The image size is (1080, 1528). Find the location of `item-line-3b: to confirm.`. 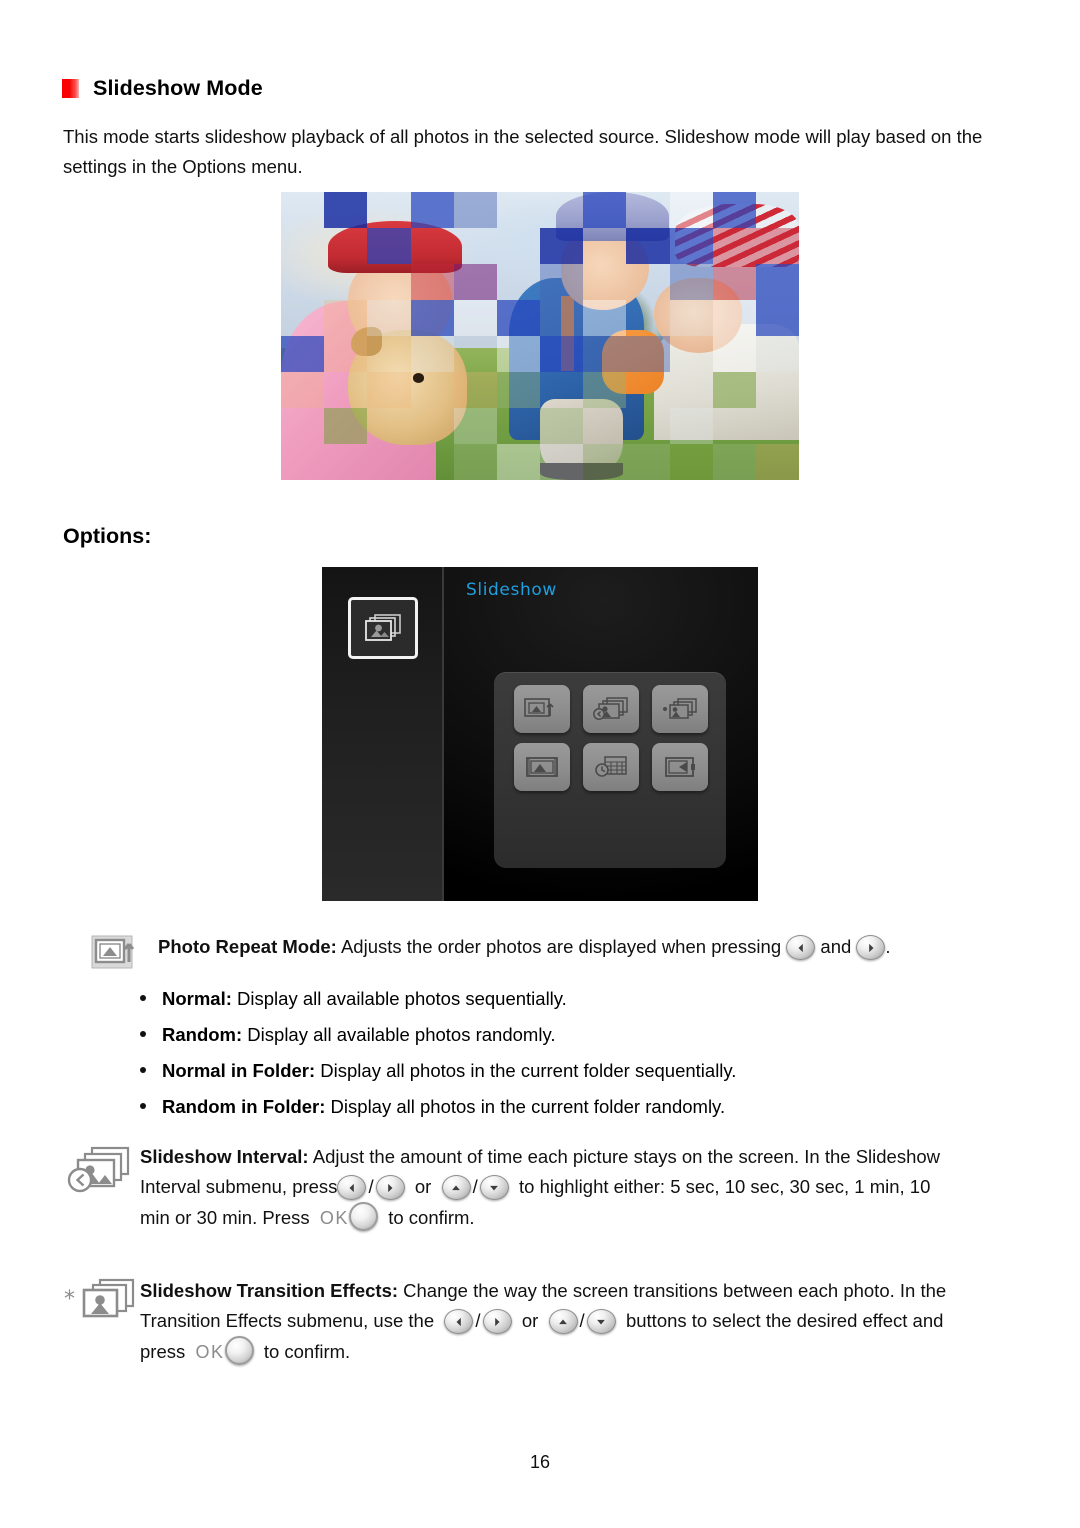

item-line-3b: to confirm. is located at coordinates (431, 1217).